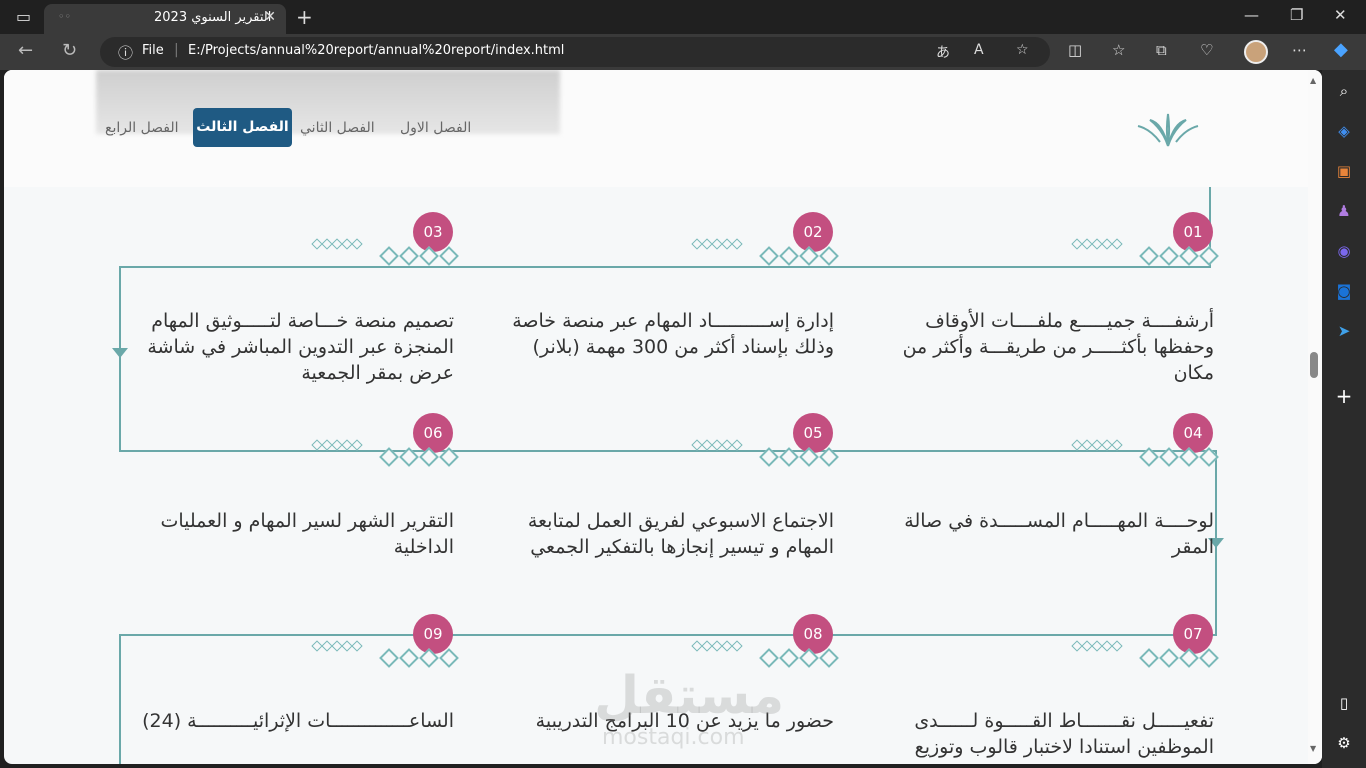  Describe the element at coordinates (1315, 417) in the screenshot. I see `scrollbar` at that location.